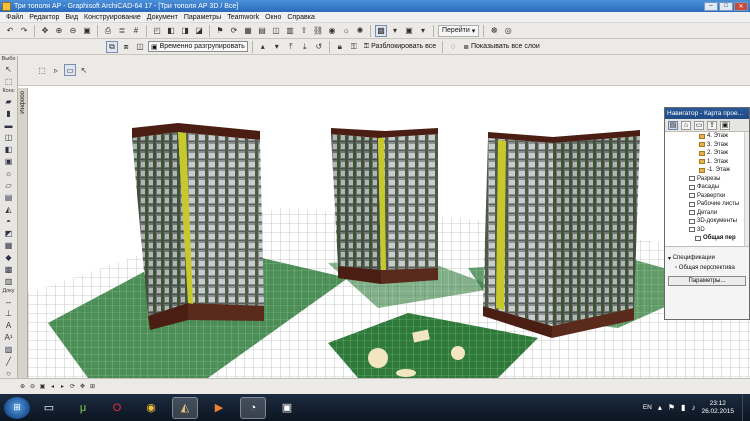  I want to click on level-tool-icon: ⊥, so click(9, 313).